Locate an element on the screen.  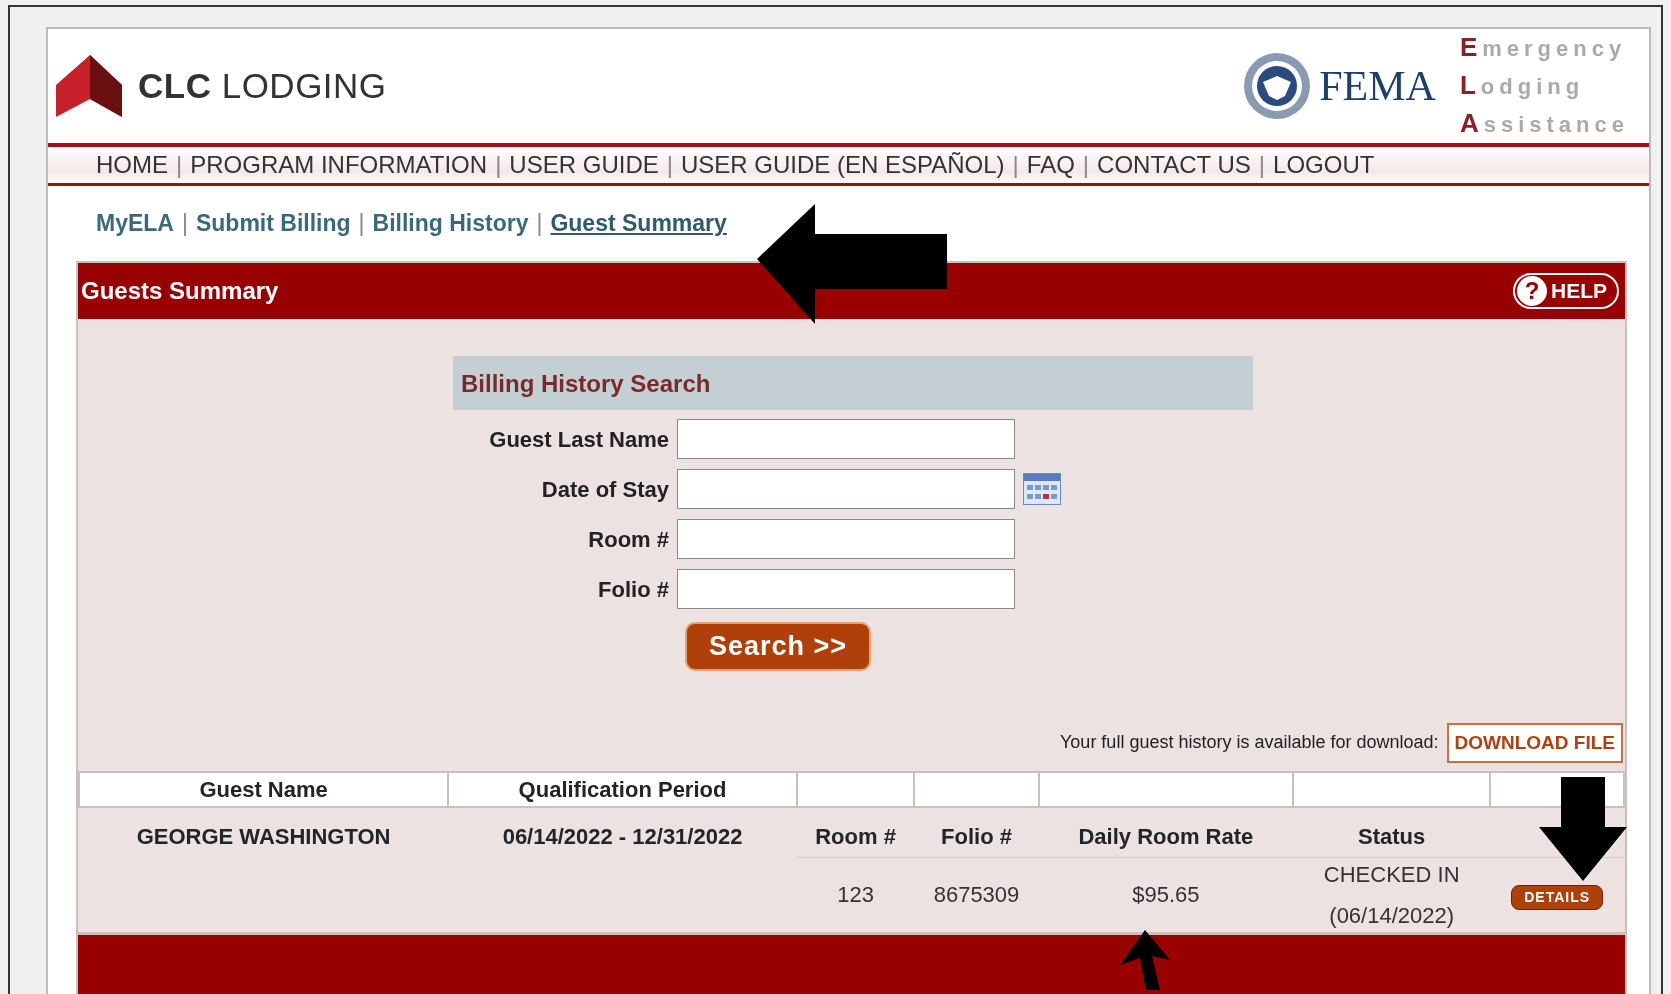
status-date: (06/14/2022) is located at coordinates (1392, 915).